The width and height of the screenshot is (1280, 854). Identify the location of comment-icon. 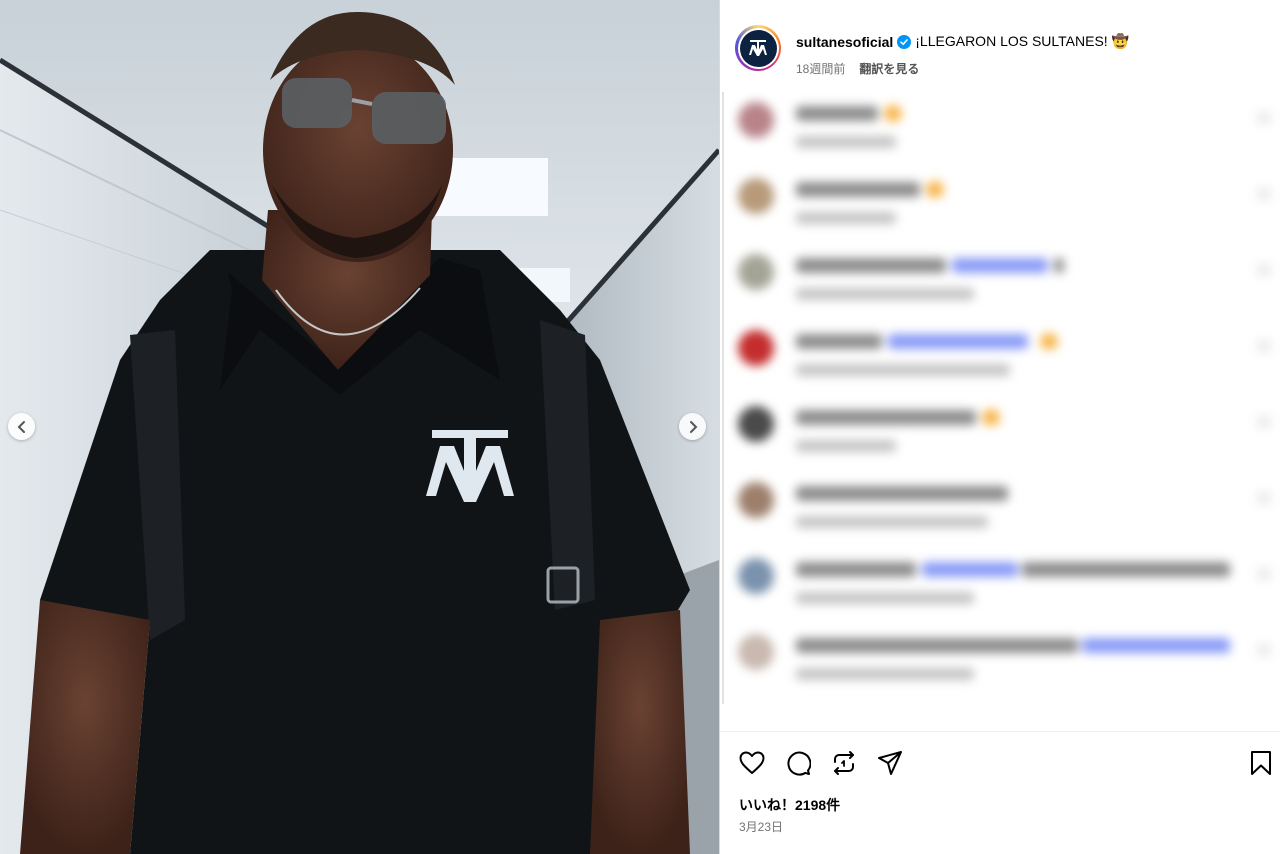
(799, 763).